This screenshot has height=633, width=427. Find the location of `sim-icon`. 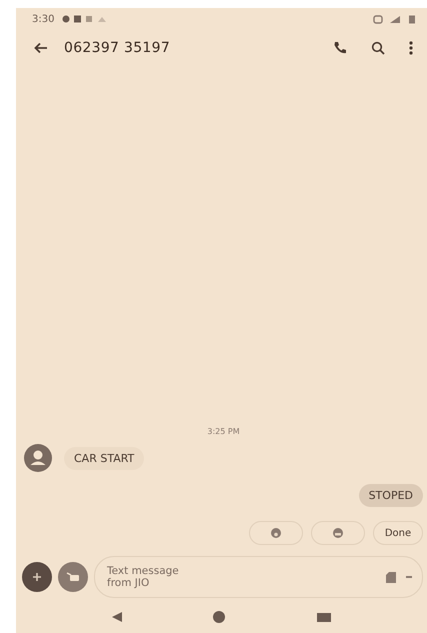

sim-icon is located at coordinates (391, 577).